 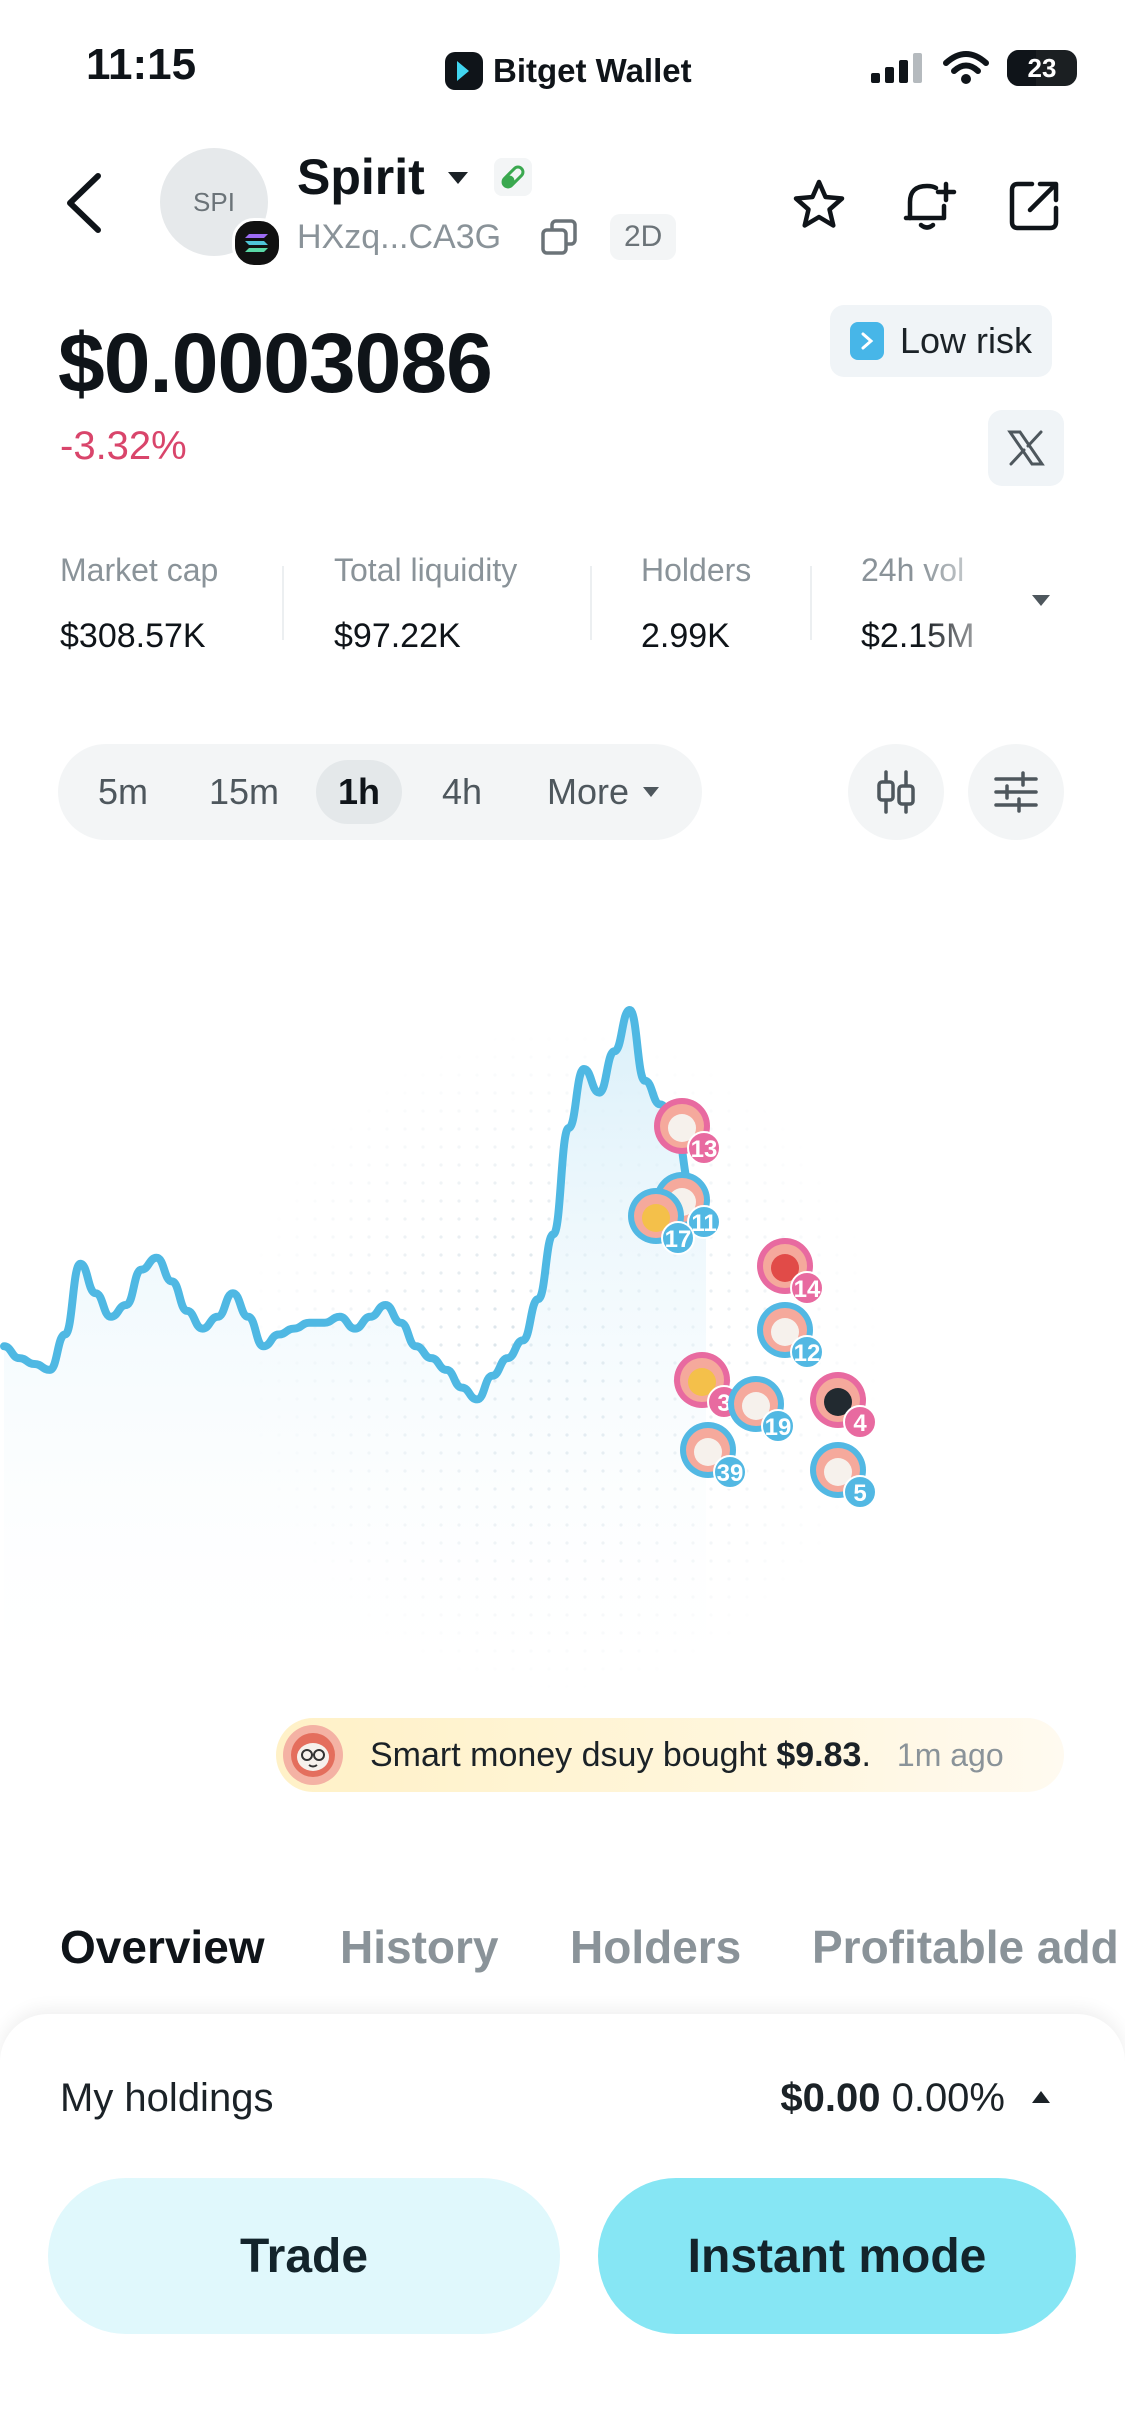 I want to click on interval-1h: 1h, so click(x=359, y=792).